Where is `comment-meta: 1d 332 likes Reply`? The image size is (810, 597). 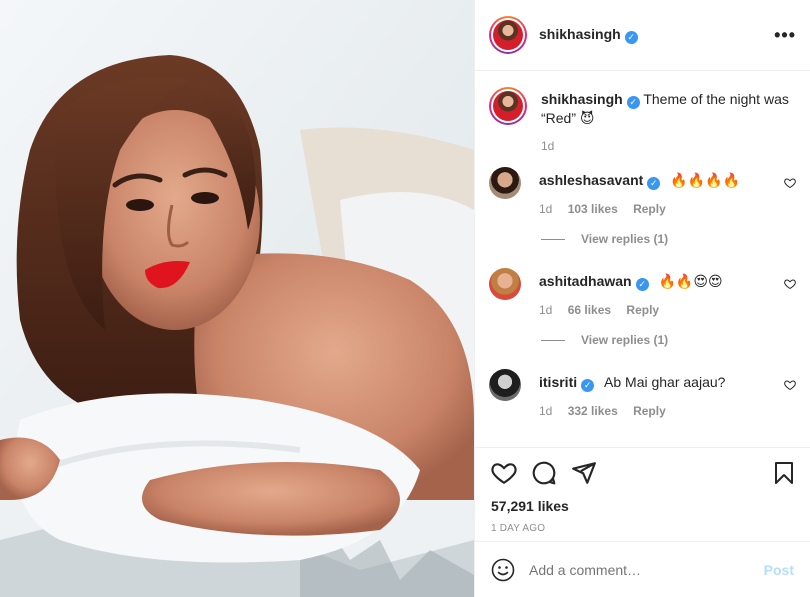
comment-meta: 1d 332 likes Reply is located at coordinates (632, 411).